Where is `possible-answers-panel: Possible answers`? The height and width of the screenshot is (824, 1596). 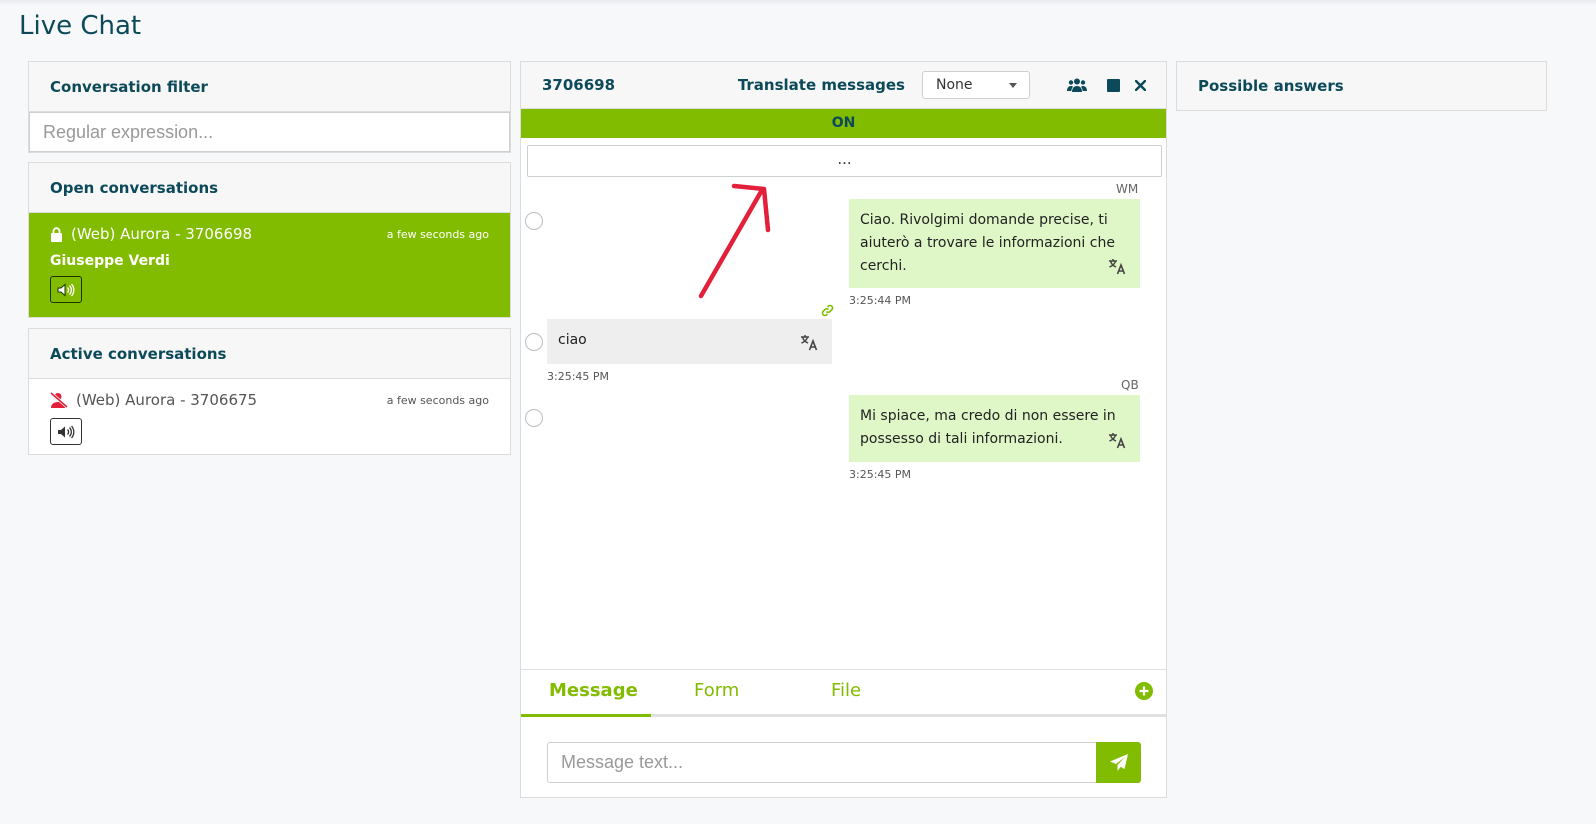 possible-answers-panel: Possible answers is located at coordinates (1361, 86).